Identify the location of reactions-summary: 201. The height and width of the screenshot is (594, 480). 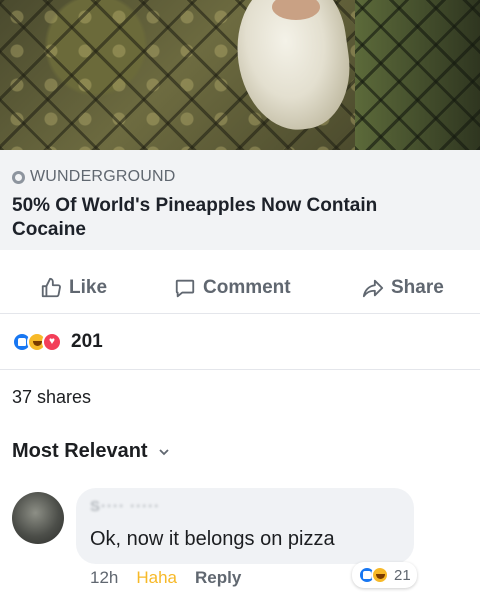
(240, 342).